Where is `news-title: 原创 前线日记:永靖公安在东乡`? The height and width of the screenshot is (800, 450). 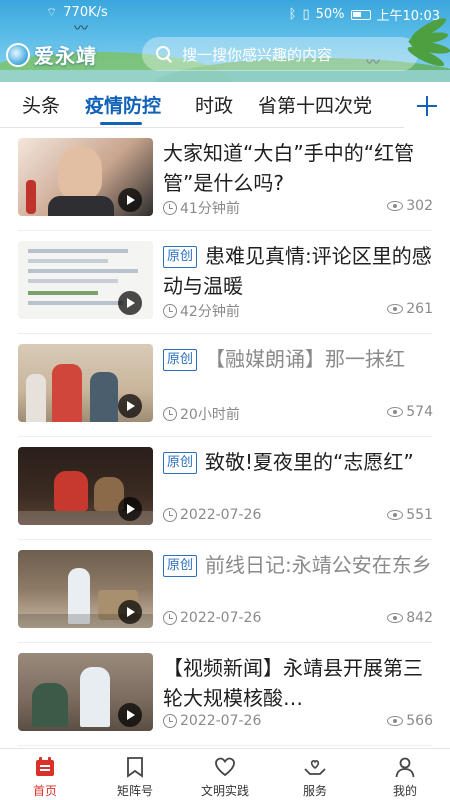 news-title: 原创 前线日记:永靖公安在东乡 is located at coordinates (298, 565).